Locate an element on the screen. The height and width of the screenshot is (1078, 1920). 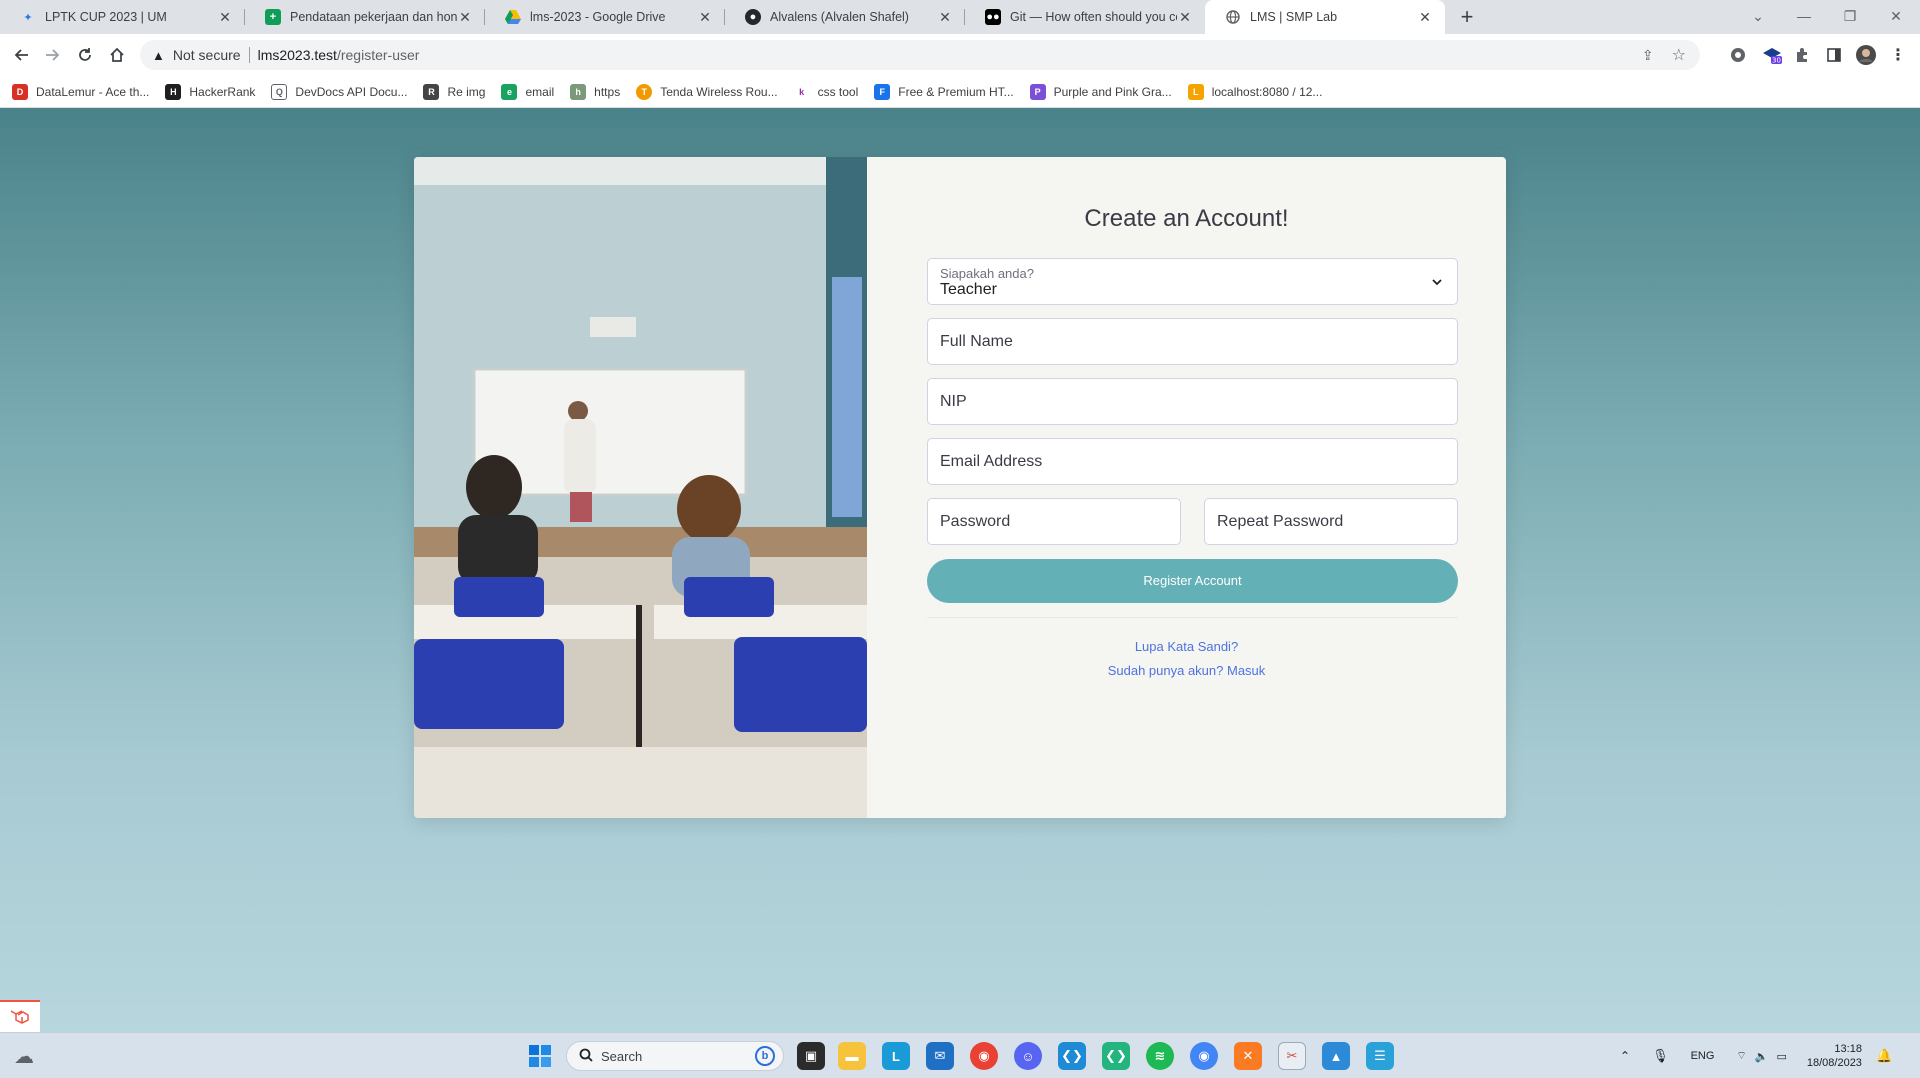
role-select-value: Teacher is located at coordinates (968, 289).